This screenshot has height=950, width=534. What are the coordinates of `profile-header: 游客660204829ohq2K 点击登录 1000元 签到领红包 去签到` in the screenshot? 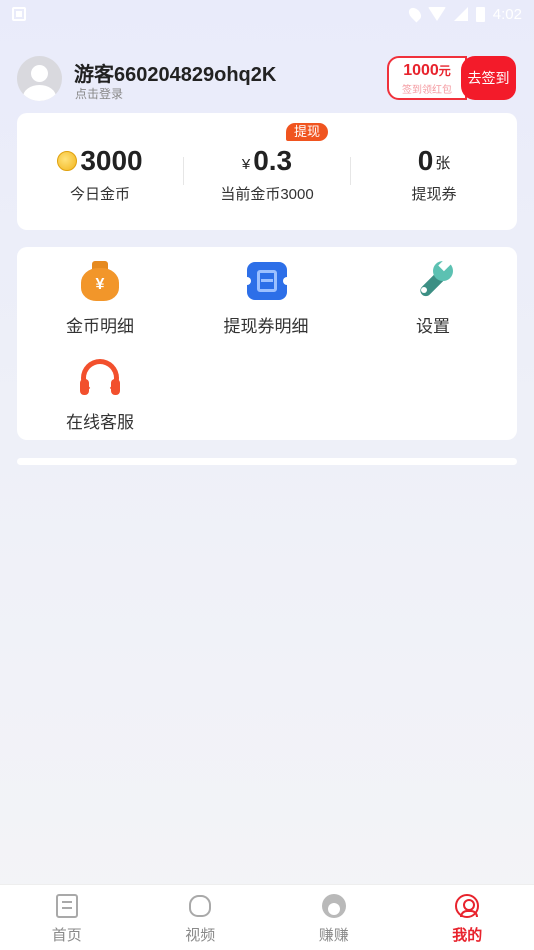 It's located at (267, 79).